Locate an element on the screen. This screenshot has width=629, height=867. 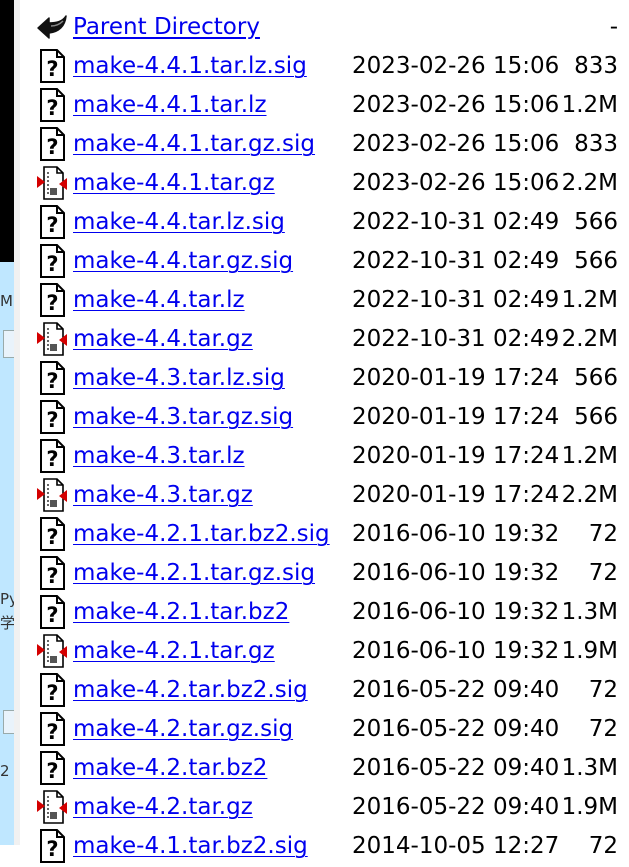
file-modified-date: 2014-10-05 12:27 is located at coordinates (456, 846).